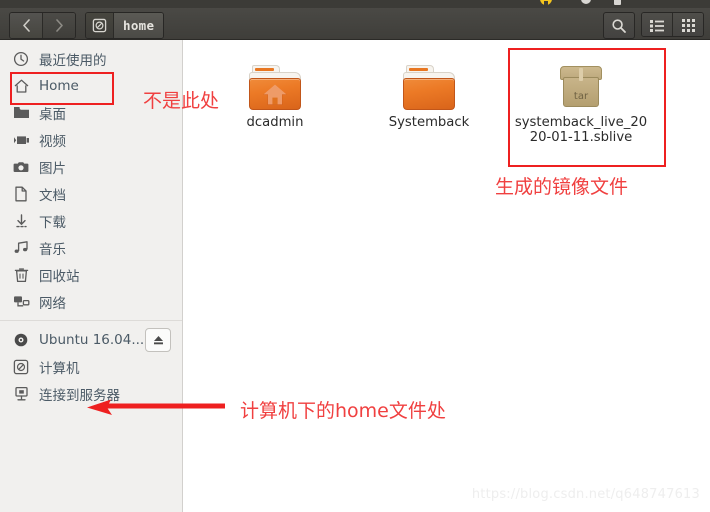 This screenshot has width=710, height=512. What do you see at coordinates (181, 101) in the screenshot?
I see `annotation-not-here: 不是此处` at bounding box center [181, 101].